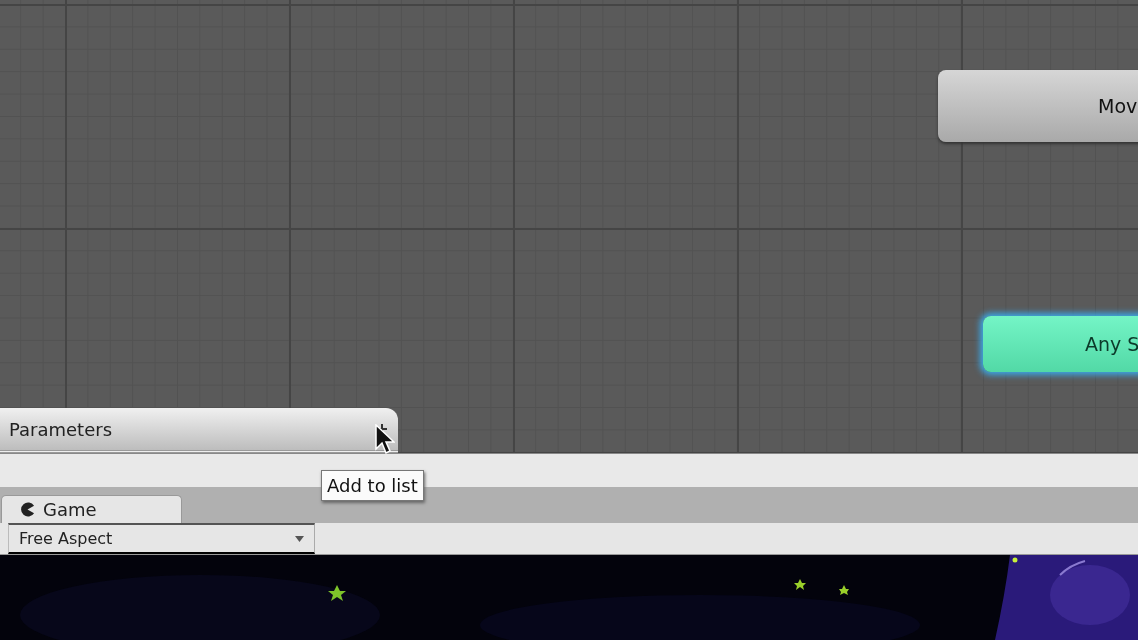  Describe the element at coordinates (372, 485) in the screenshot. I see `tooltip: Add to list` at that location.